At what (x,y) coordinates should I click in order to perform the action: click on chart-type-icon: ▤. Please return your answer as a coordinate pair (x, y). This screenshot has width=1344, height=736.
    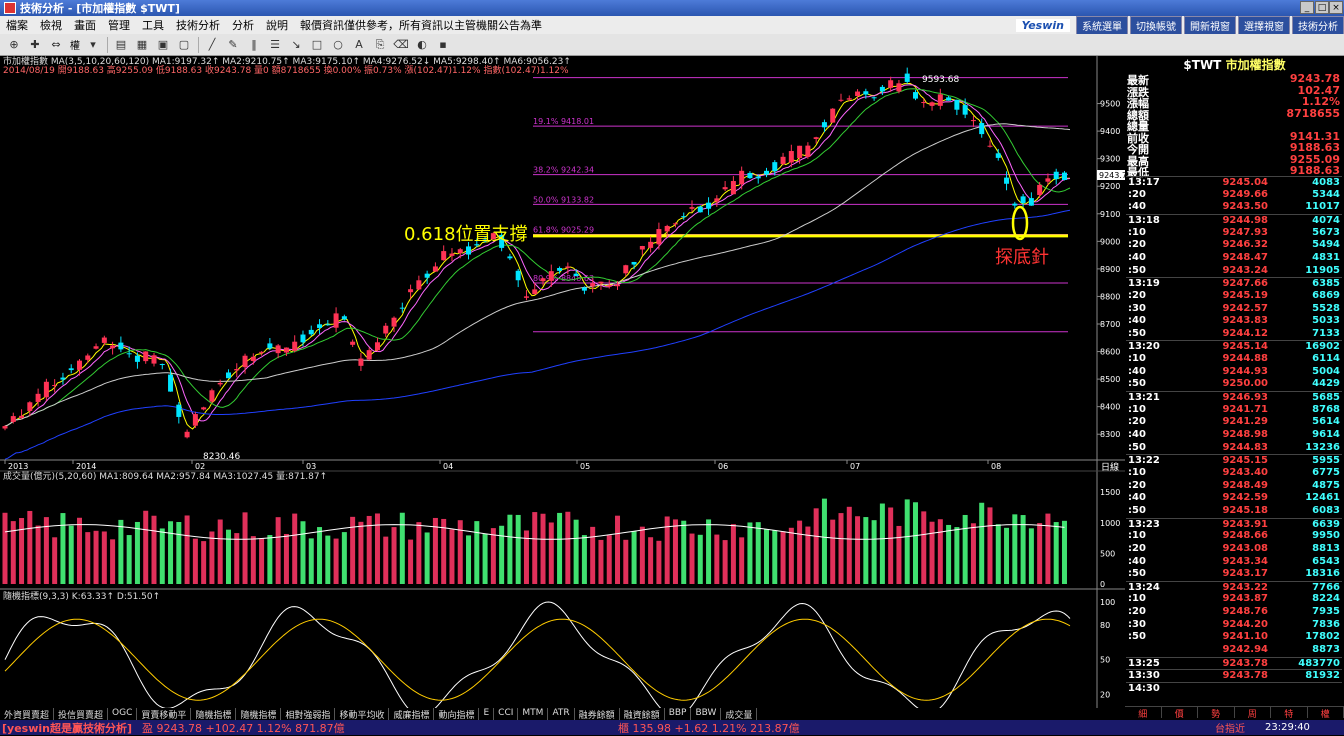
    Looking at the image, I should click on (121, 45).